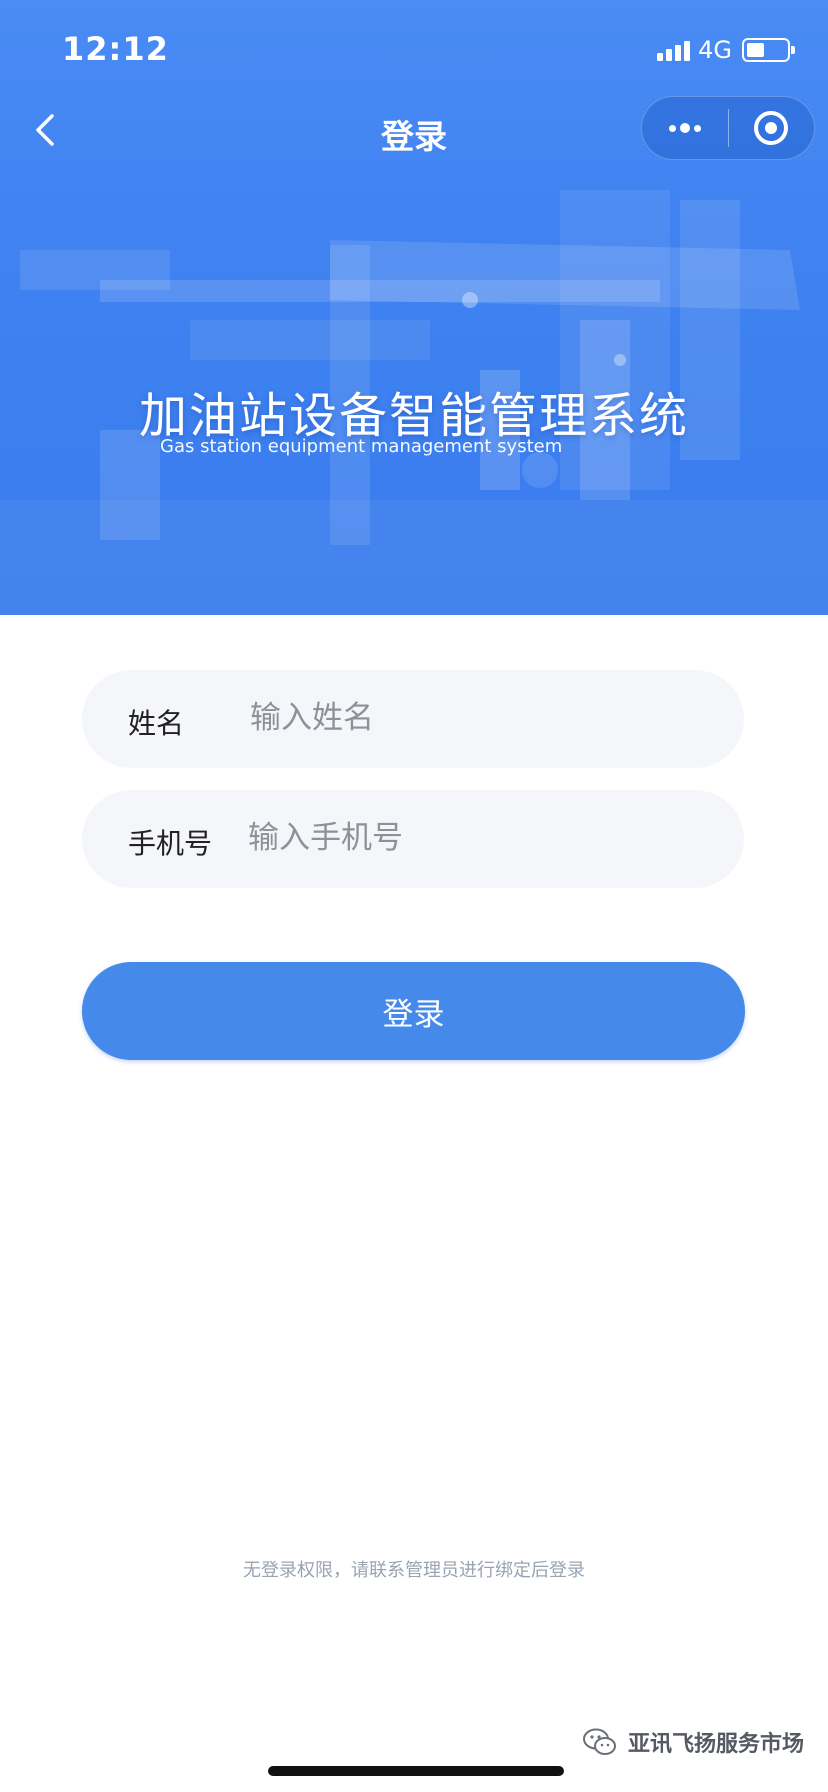 Image resolution: width=828 pixels, height=1792 pixels. What do you see at coordinates (685, 128) in the screenshot?
I see `more-icon` at bounding box center [685, 128].